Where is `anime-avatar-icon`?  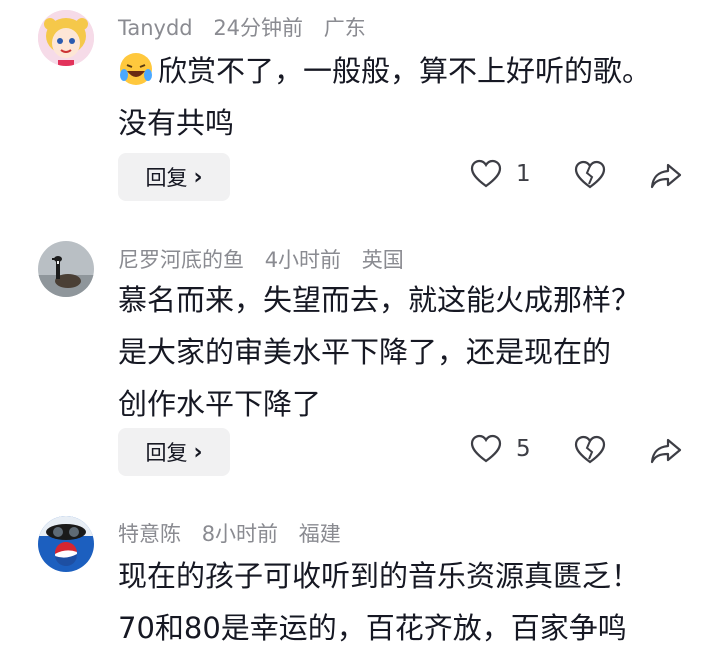
anime-avatar-icon is located at coordinates (66, 38).